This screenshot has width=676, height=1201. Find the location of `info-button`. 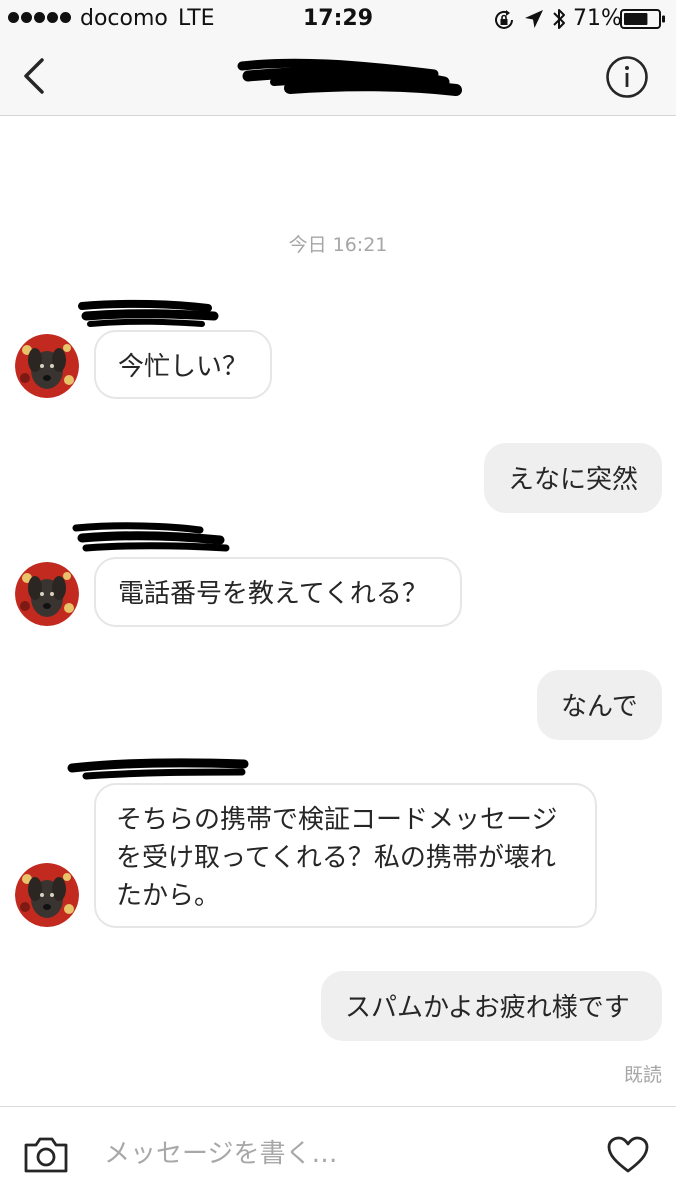

info-button is located at coordinates (627, 77).